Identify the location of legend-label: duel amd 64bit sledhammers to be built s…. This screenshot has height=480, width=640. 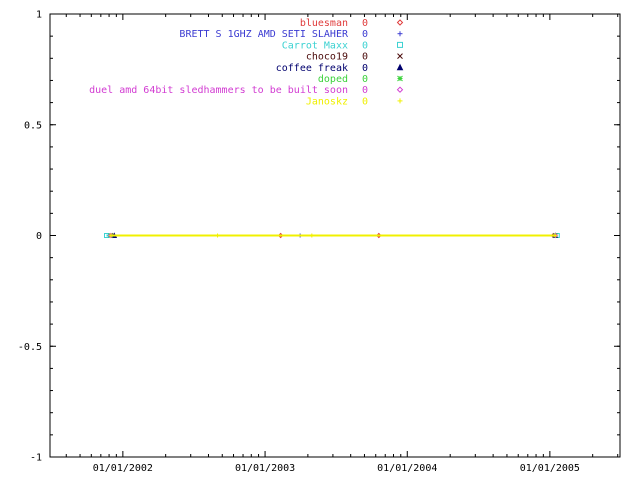
(218, 90).